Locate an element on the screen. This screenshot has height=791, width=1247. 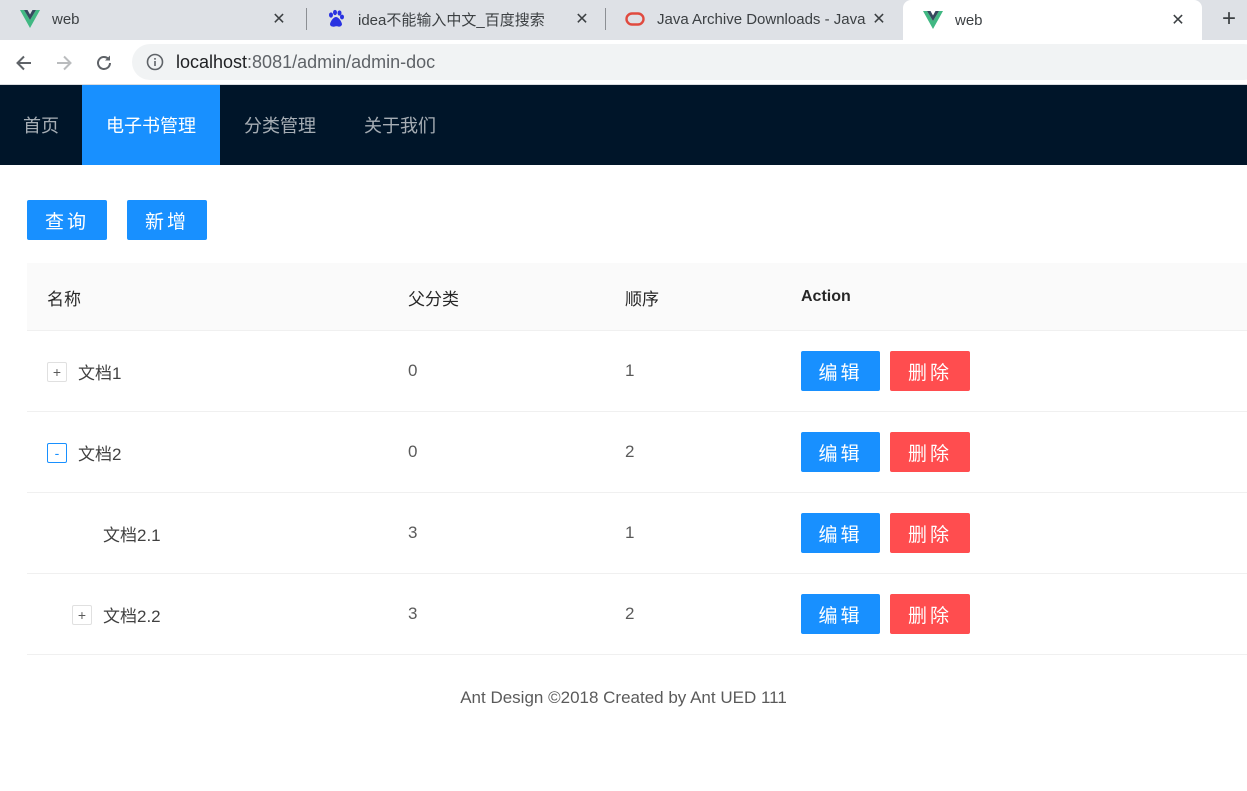
column-header-sort: 顺序 is located at coordinates (642, 299).